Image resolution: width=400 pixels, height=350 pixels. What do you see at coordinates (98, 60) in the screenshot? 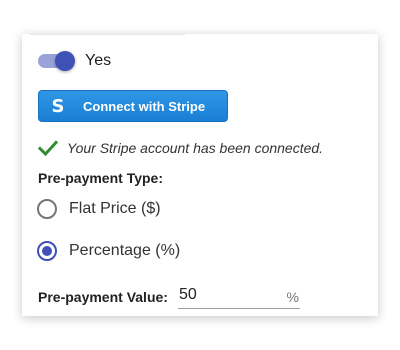
I see `toggle-label: Yes` at bounding box center [98, 60].